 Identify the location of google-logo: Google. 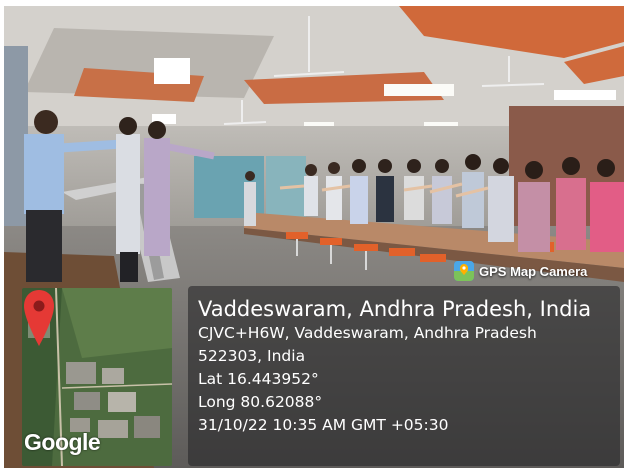
(62, 442).